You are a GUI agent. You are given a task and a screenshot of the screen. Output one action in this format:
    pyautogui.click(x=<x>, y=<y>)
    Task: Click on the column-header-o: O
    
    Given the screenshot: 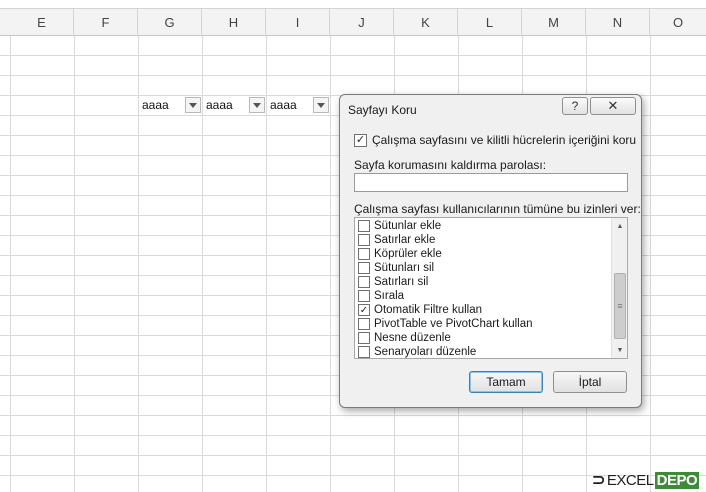 What is the action you would take?
    pyautogui.click(x=678, y=22)
    